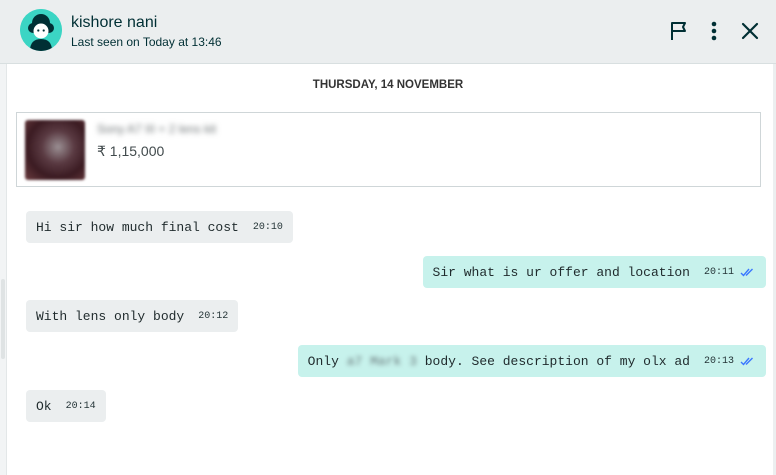 The height and width of the screenshot is (475, 776). Describe the element at coordinates (114, 22) in the screenshot. I see `contact-name: kishore nani` at that location.